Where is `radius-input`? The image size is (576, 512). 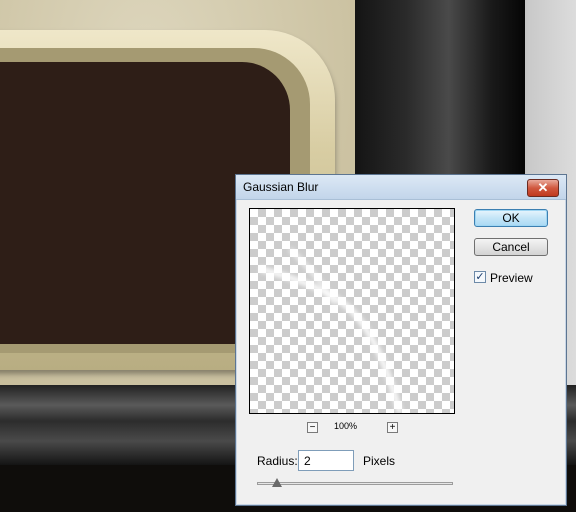 radius-input is located at coordinates (326, 460).